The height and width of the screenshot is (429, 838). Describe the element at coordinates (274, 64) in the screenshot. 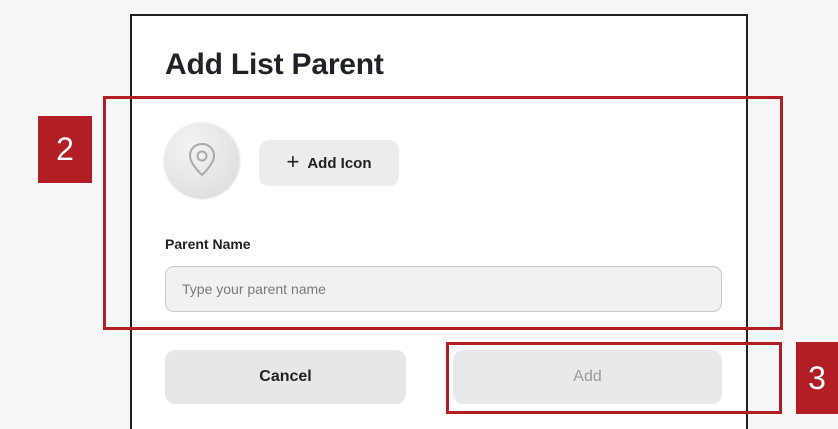

I see `dialog-title: Add List Parent` at that location.